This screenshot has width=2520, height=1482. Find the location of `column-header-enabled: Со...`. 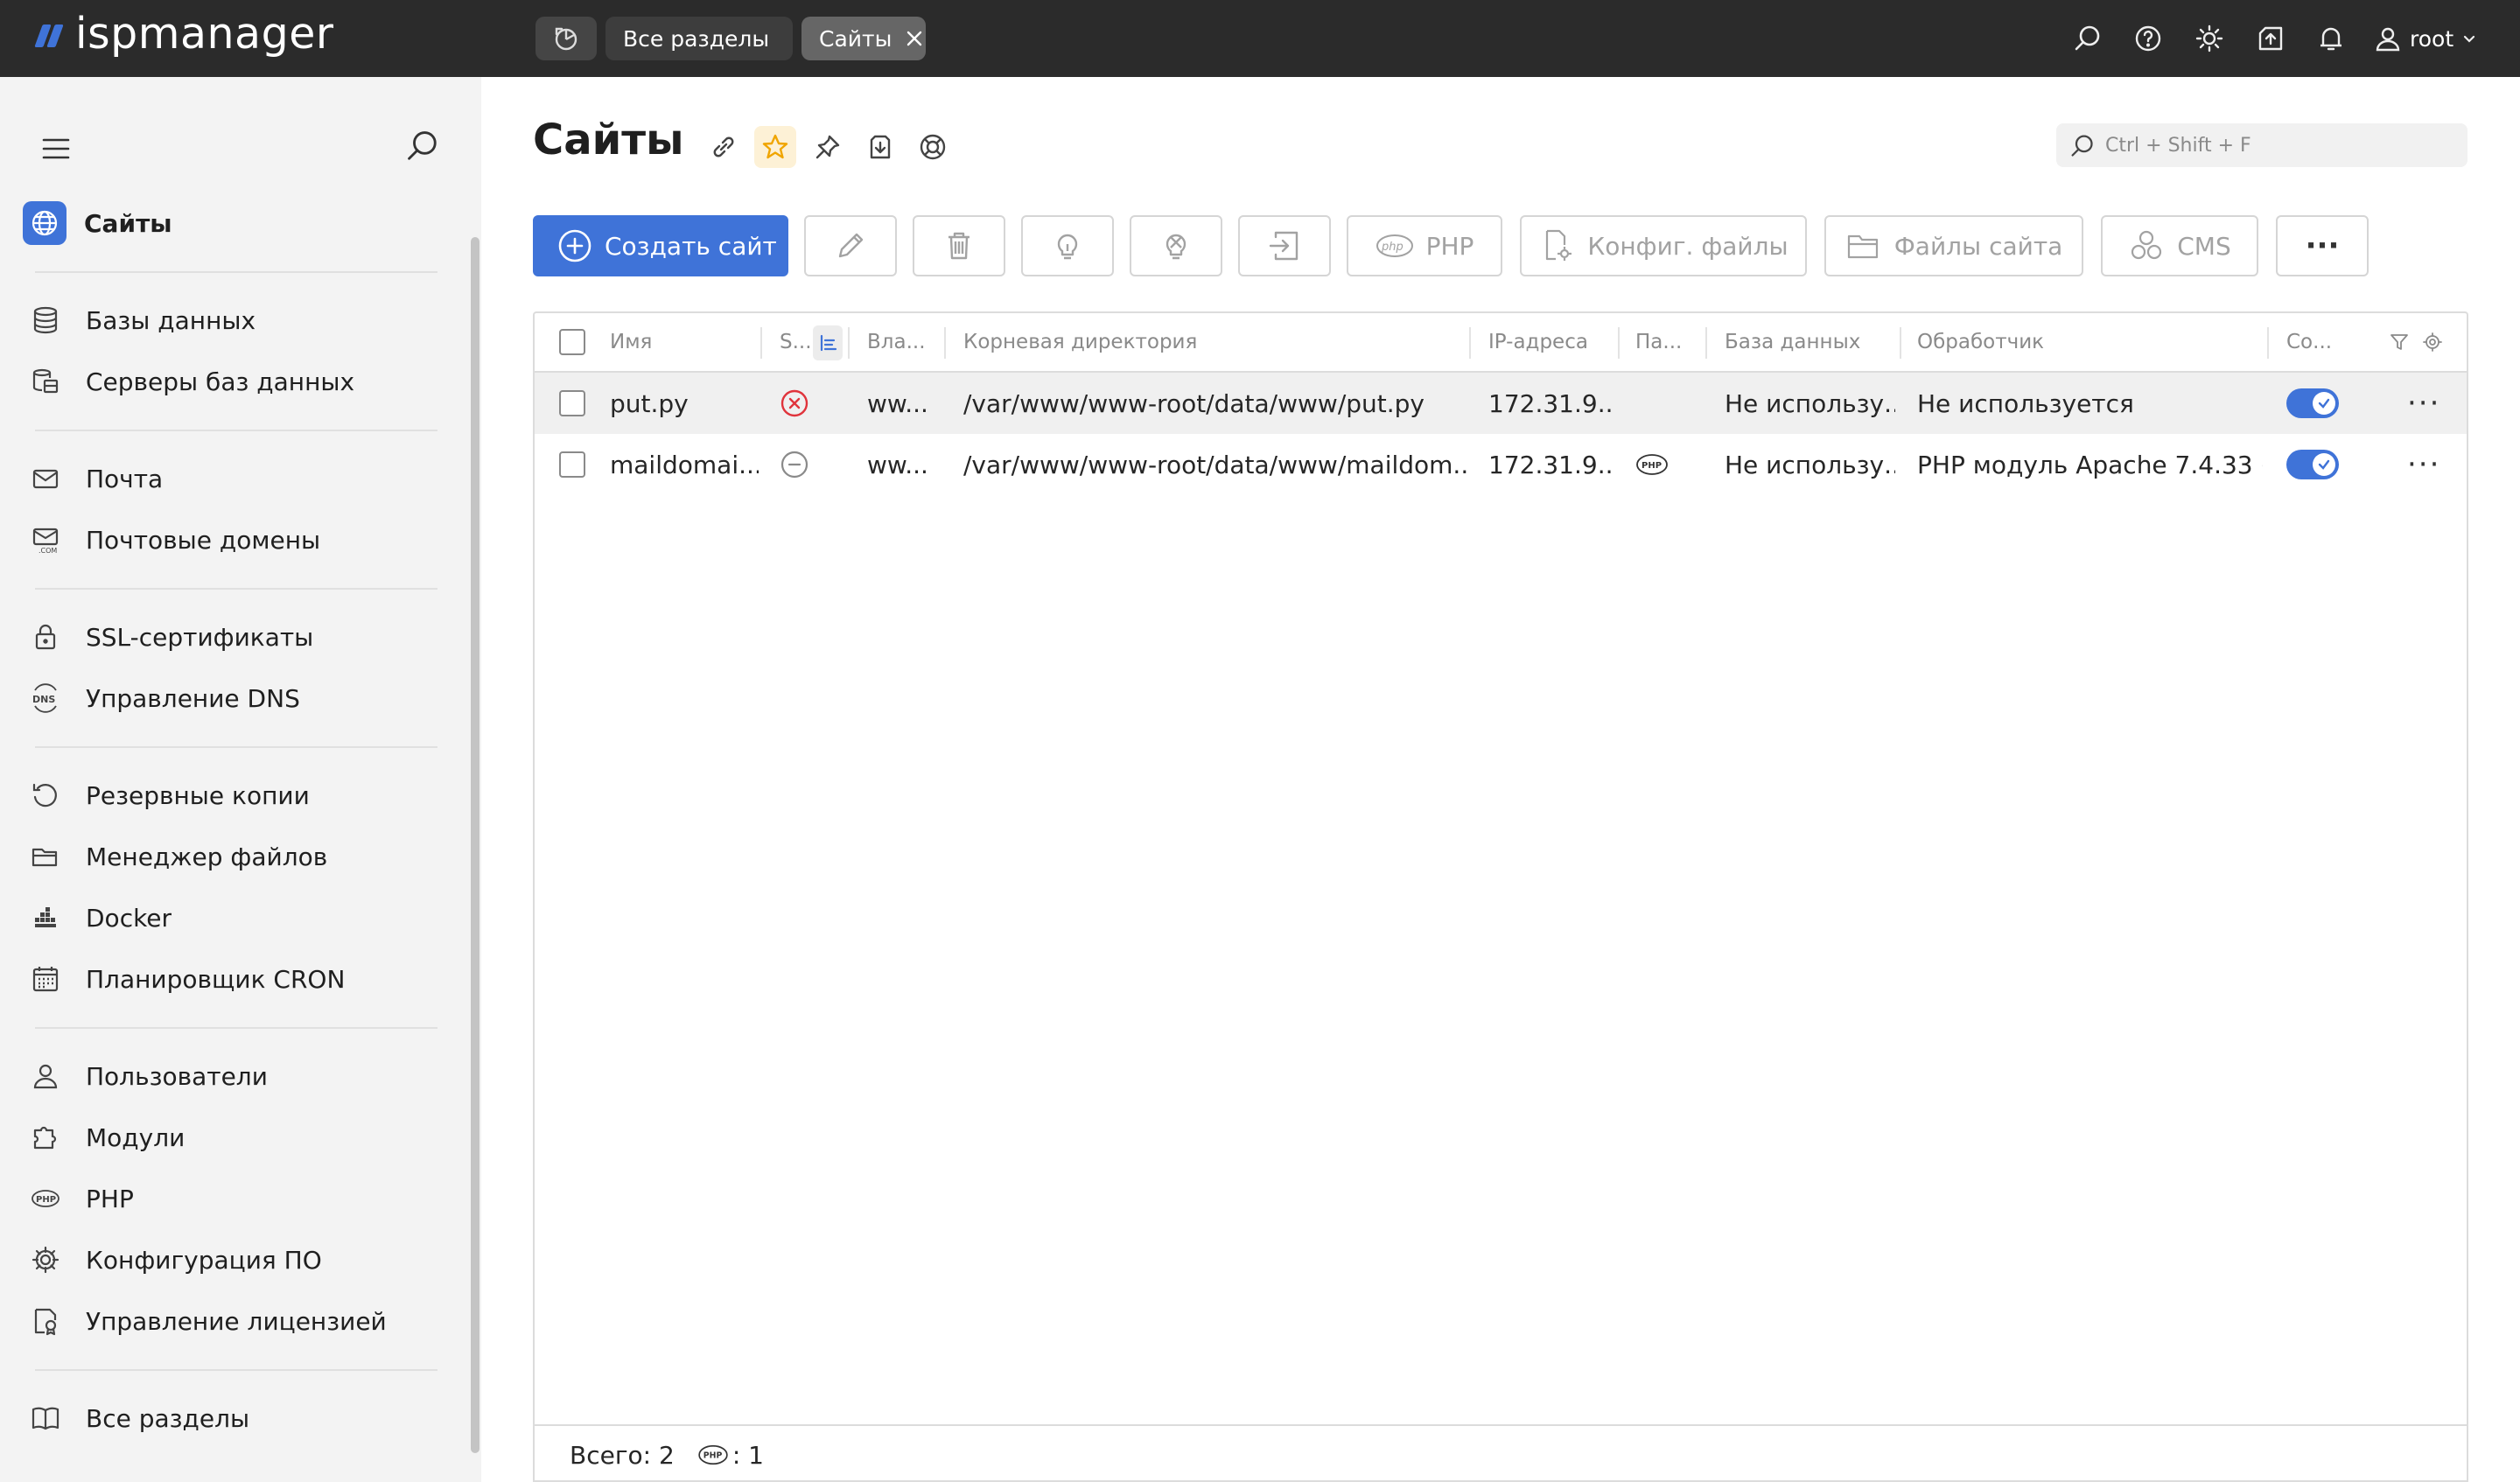

column-header-enabled: Со... is located at coordinates (2309, 342).